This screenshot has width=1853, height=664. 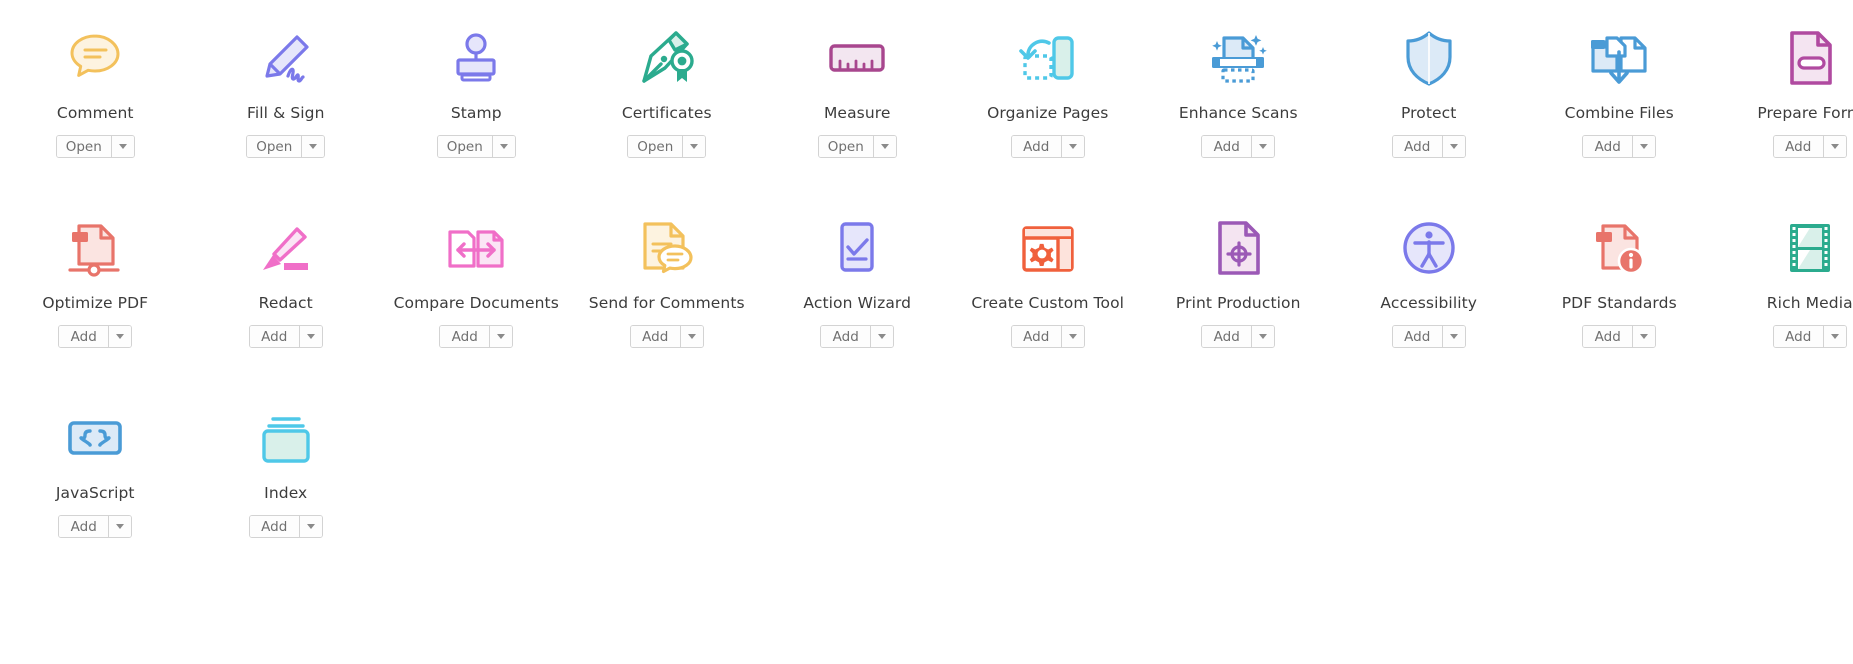 I want to click on tool-tile-accessibility: Accessibility Add, so click(x=1429, y=293).